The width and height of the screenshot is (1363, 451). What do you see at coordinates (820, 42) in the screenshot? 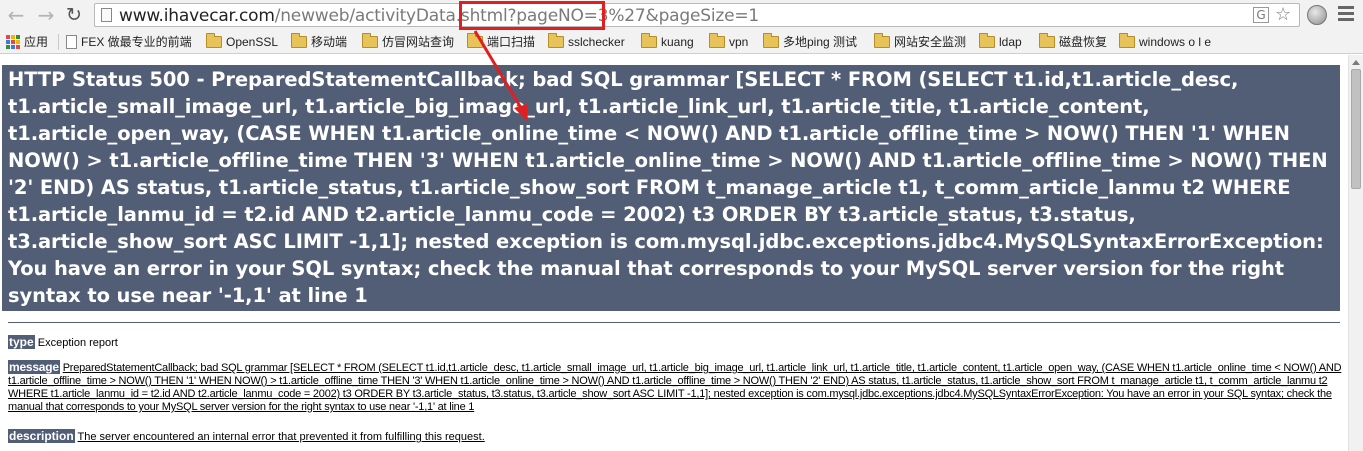
I see `bookmark-label: 多地ping 测试` at bounding box center [820, 42].